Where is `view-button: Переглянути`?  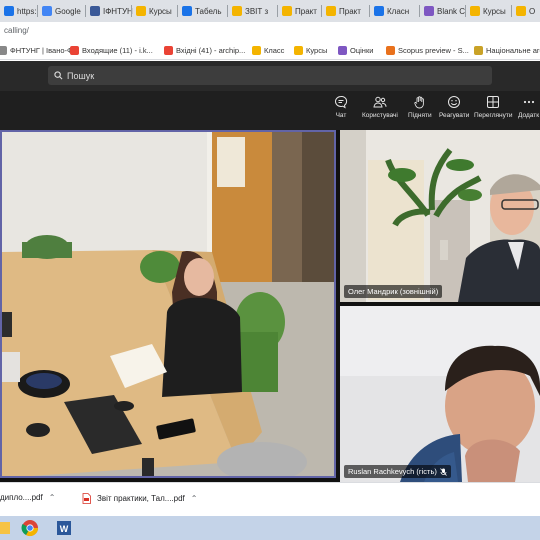
view-button: Переглянути is located at coordinates (493, 107).